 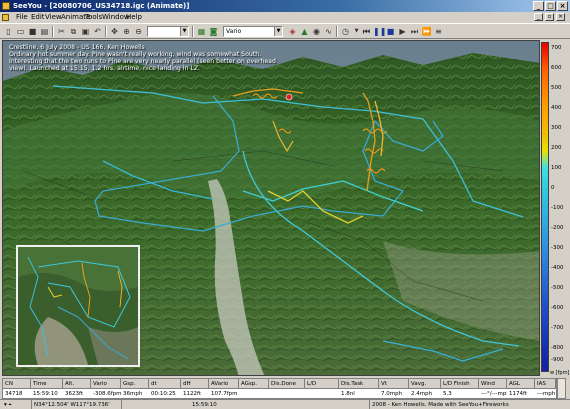 What do you see at coordinates (114, 31) in the screenshot?
I see `pan-icon: ✥` at bounding box center [114, 31].